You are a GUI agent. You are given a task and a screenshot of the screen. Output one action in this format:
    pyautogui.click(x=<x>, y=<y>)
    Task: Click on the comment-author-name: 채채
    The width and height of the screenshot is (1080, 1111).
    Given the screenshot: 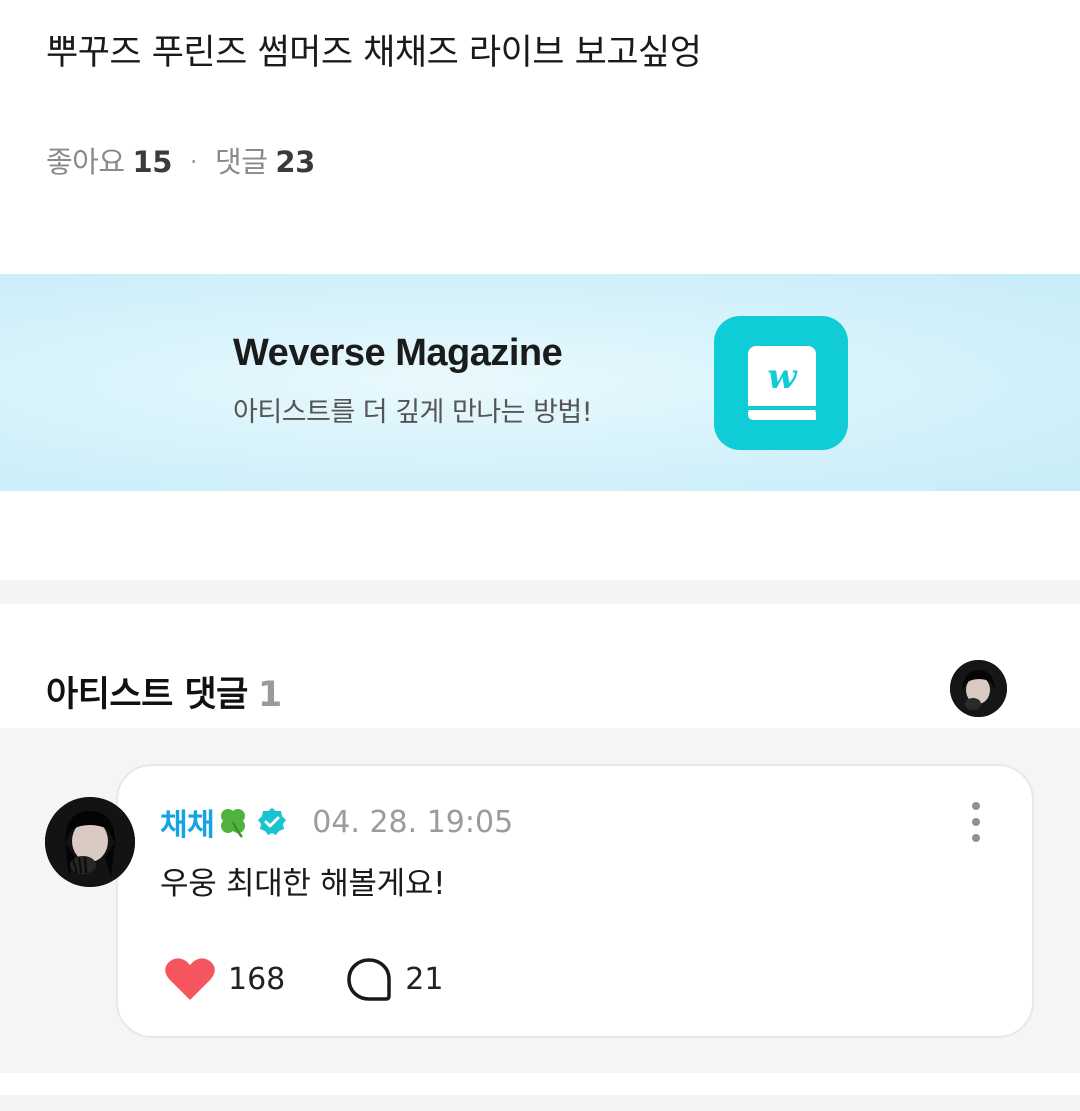 What is the action you would take?
    pyautogui.click(x=187, y=822)
    